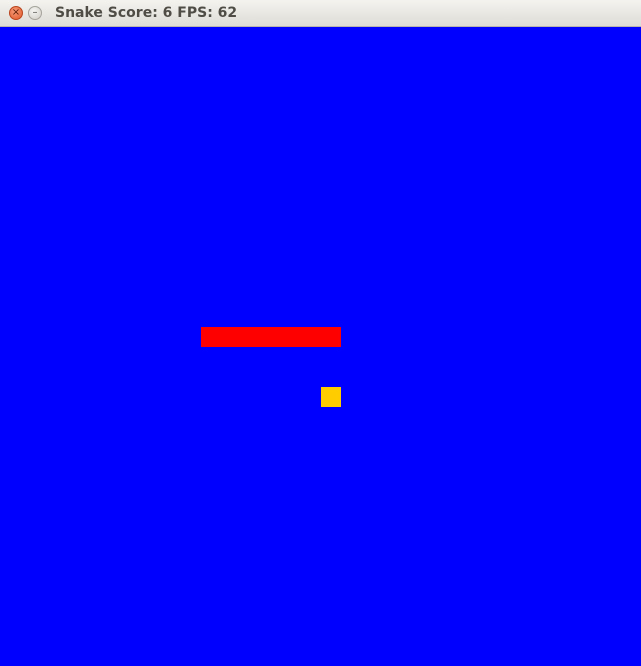 The image size is (641, 666). Describe the element at coordinates (146, 13) in the screenshot. I see `window-title: Snake Score: 6 FPS: 62` at that location.